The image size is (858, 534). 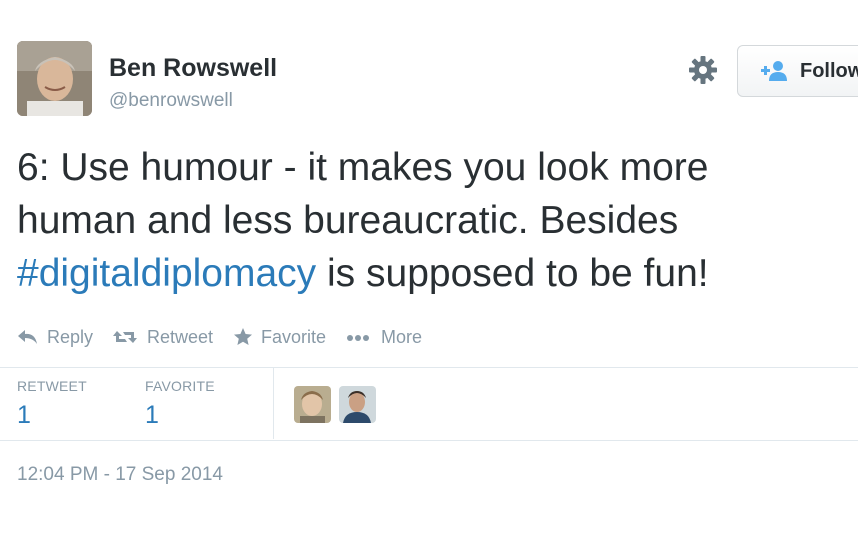 I want to click on add-user-icon, so click(x=774, y=71).